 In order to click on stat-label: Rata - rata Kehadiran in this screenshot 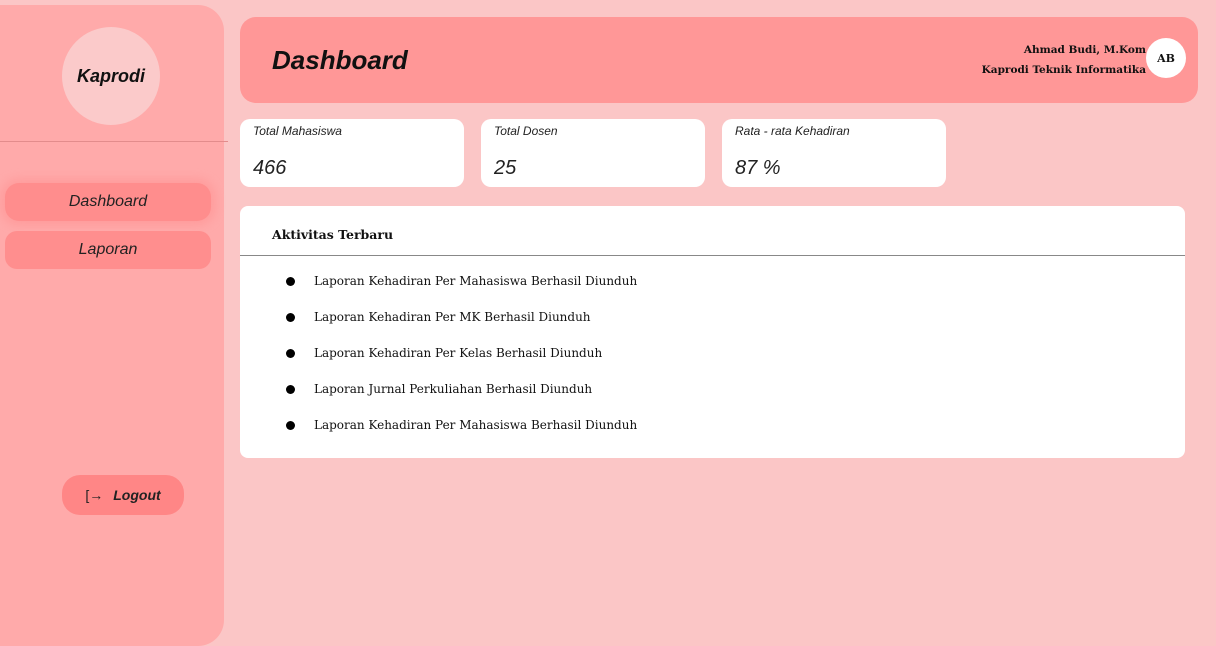, I will do `click(792, 131)`.